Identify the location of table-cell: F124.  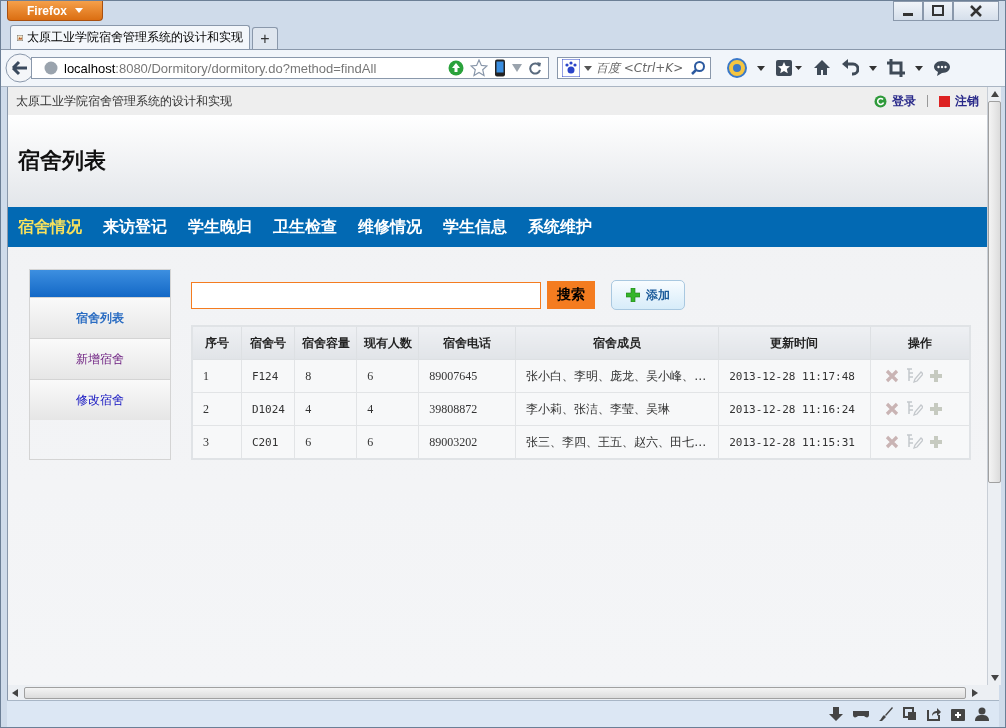
(268, 376).